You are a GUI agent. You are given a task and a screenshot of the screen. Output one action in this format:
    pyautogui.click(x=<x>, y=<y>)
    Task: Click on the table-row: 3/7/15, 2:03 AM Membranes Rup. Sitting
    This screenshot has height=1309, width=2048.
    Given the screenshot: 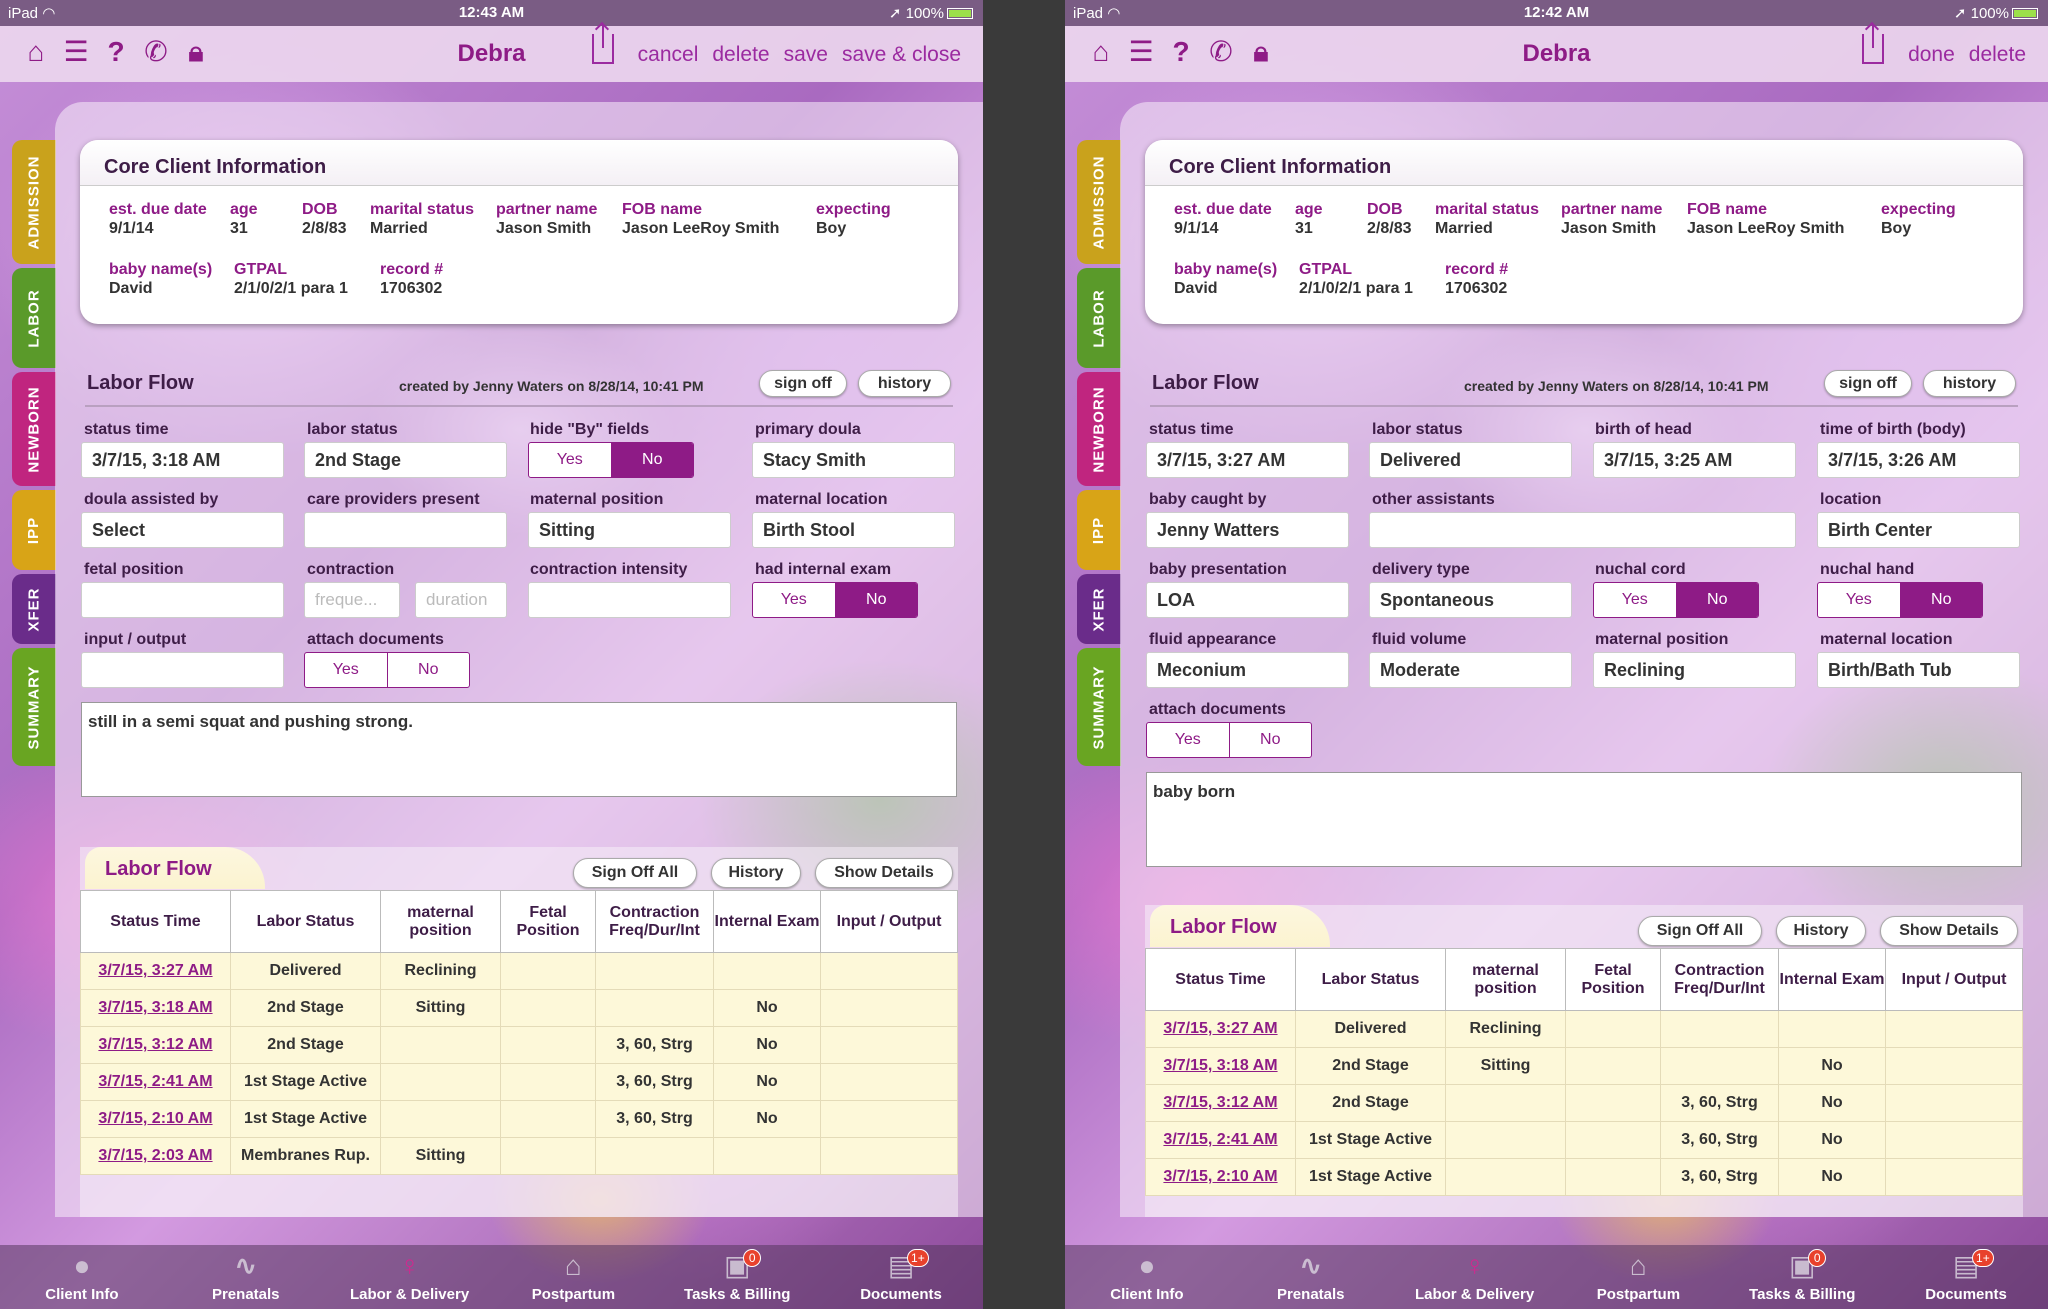 What is the action you would take?
    pyautogui.click(x=519, y=1156)
    